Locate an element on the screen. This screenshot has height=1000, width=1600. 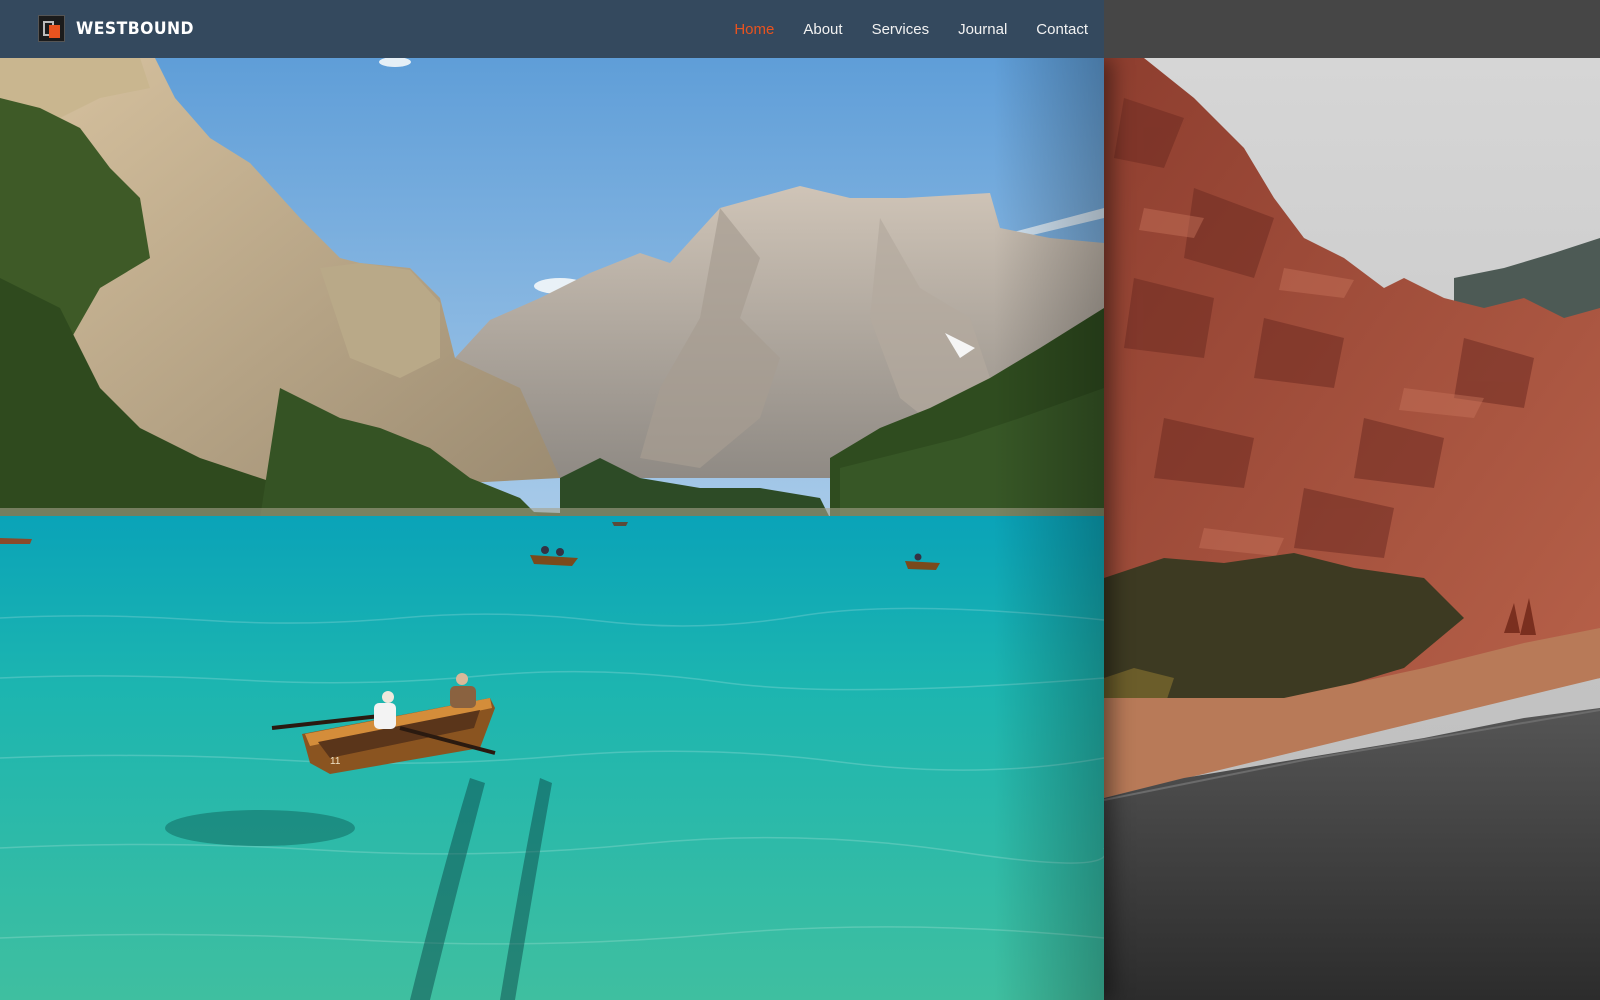
main-nav: Home About Services Journal Contact is located at coordinates (911, 29).